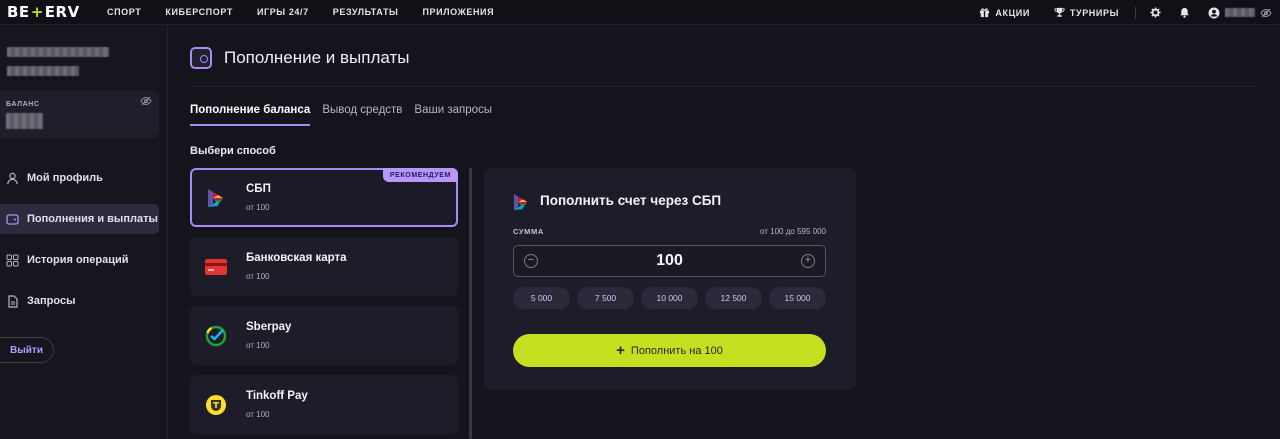 The height and width of the screenshot is (439, 1280). What do you see at coordinates (420, 175) in the screenshot?
I see `recommended-badge: РЕКОМЕНДУЕМ` at bounding box center [420, 175].